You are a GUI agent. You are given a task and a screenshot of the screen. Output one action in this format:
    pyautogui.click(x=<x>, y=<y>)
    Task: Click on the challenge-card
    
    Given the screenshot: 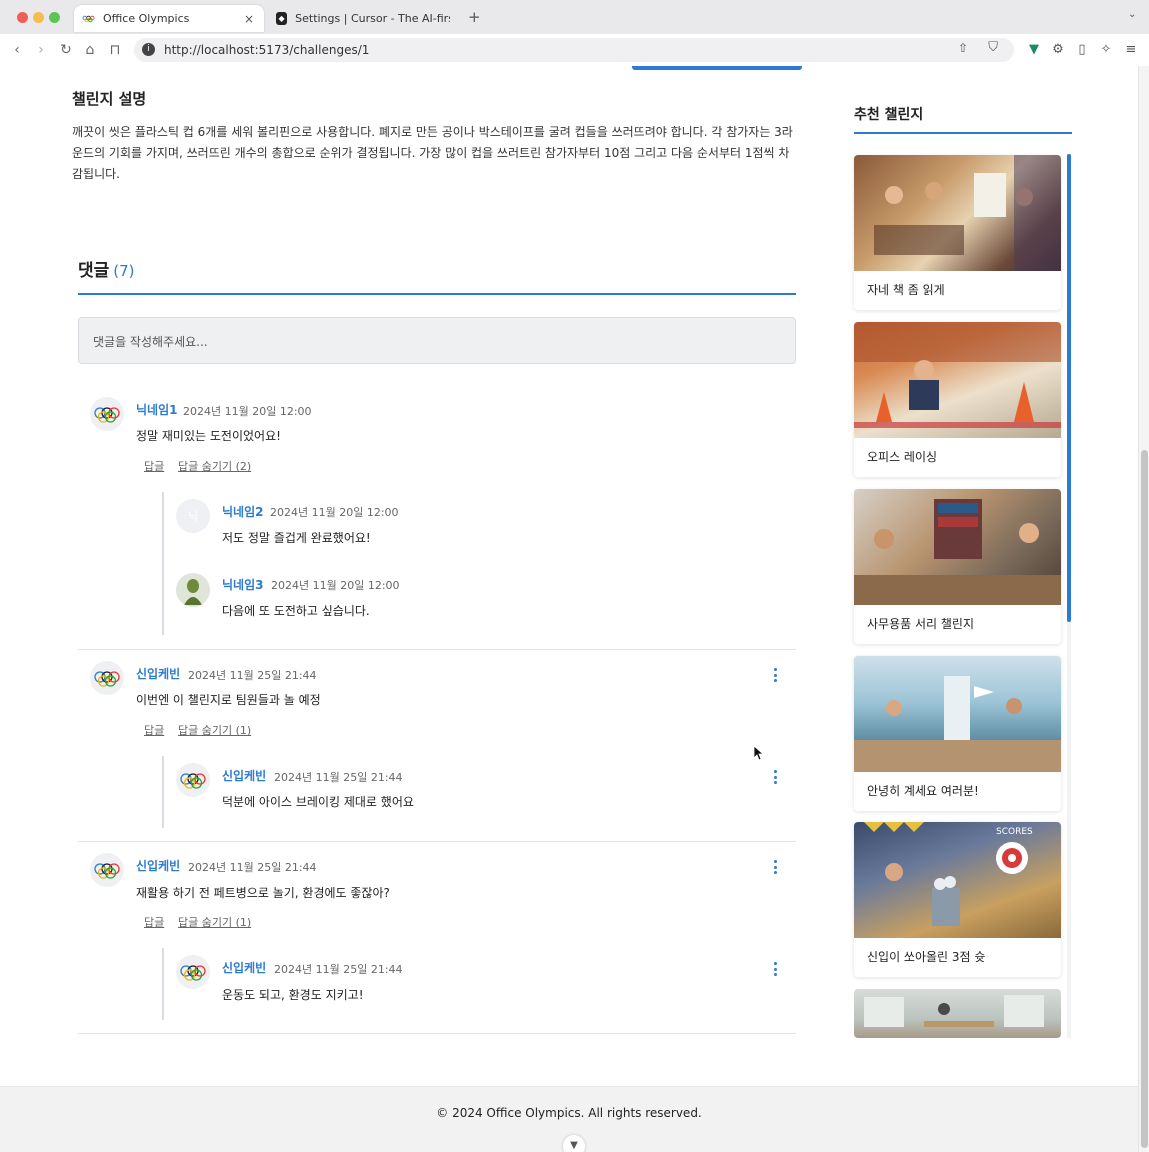 What is the action you would take?
    pyautogui.click(x=957, y=1013)
    